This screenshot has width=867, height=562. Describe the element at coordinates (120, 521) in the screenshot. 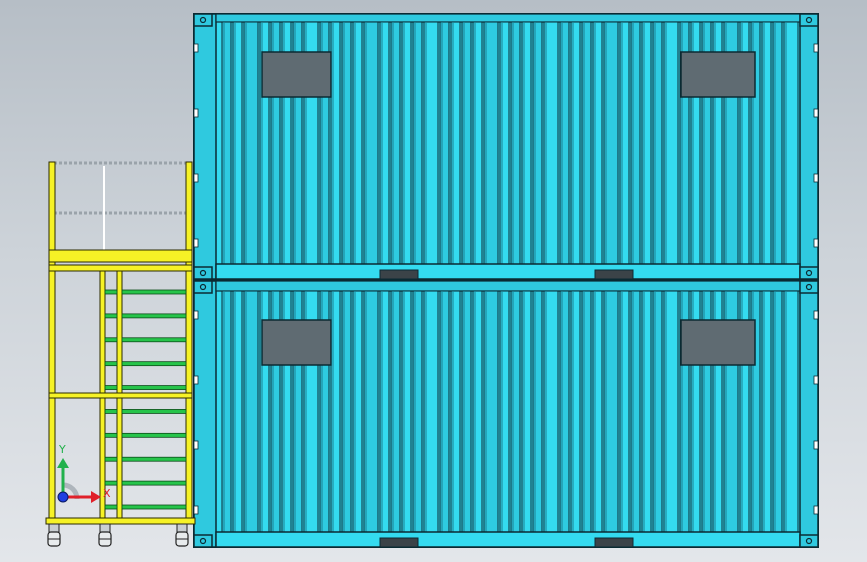

I see `tower-base-frame` at that location.